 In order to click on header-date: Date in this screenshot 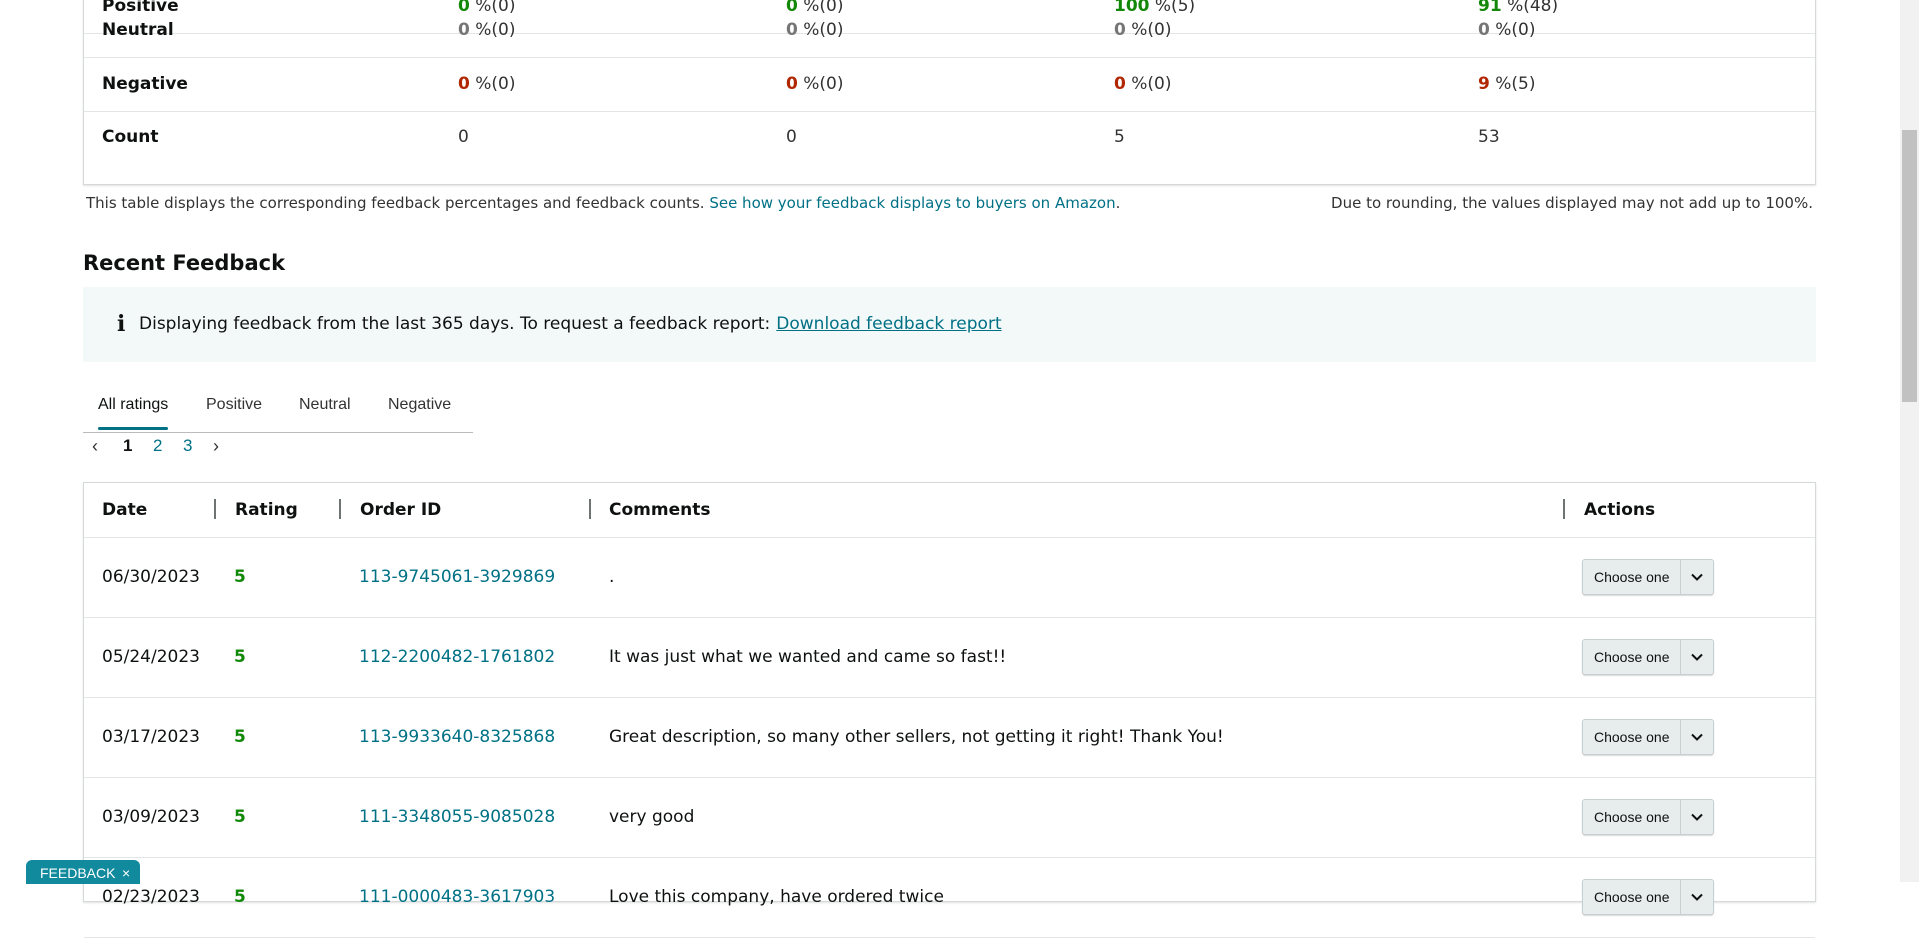, I will do `click(124, 510)`.